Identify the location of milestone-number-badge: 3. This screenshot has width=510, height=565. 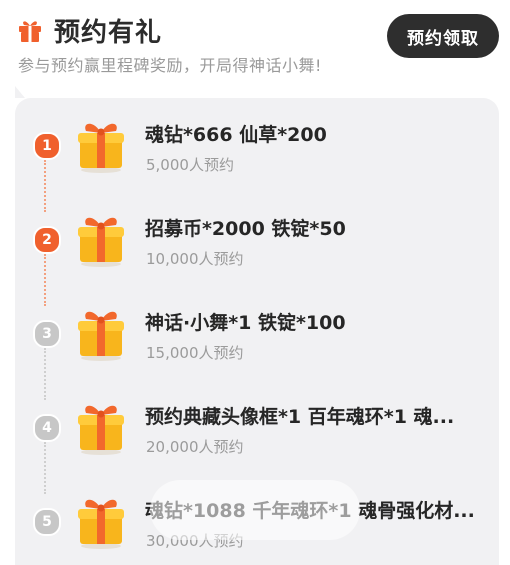
(47, 334).